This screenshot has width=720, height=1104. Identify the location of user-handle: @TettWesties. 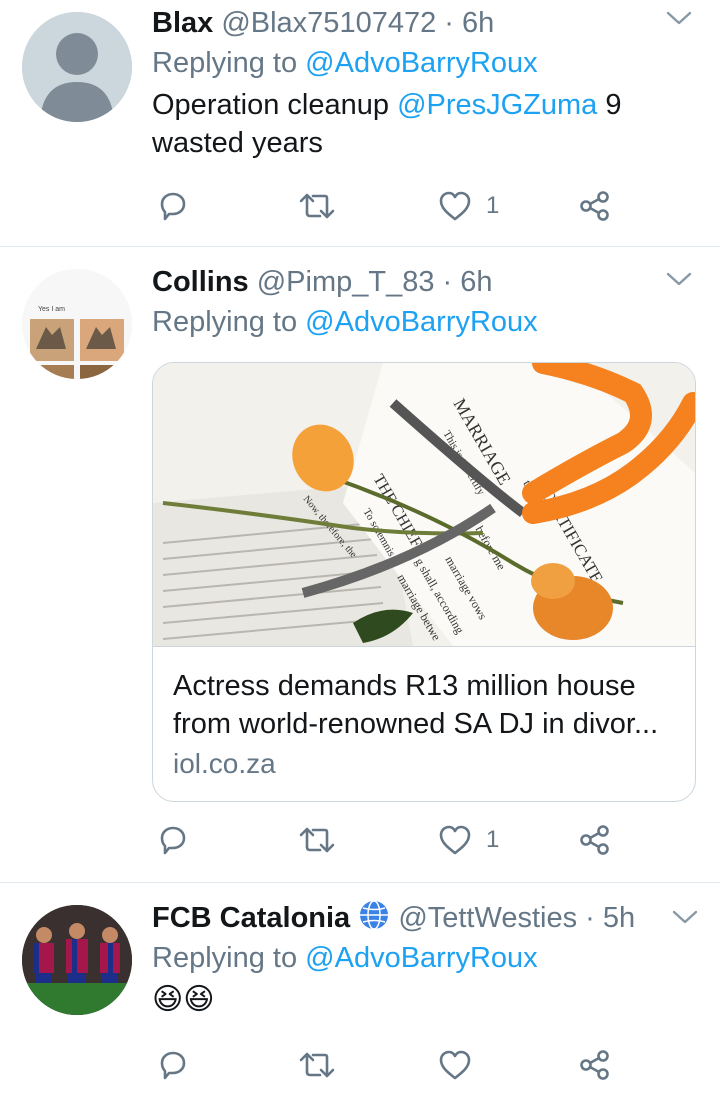
(487, 918).